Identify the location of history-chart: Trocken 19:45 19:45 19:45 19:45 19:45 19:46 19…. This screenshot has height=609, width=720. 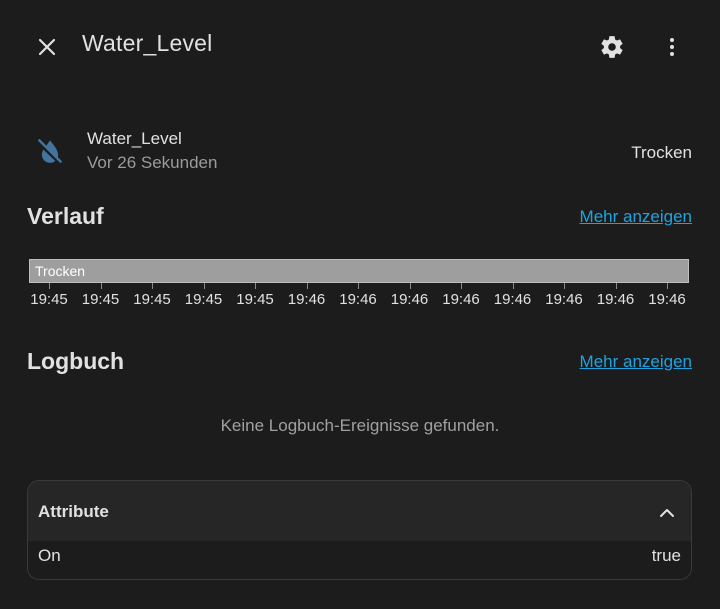
(360, 287).